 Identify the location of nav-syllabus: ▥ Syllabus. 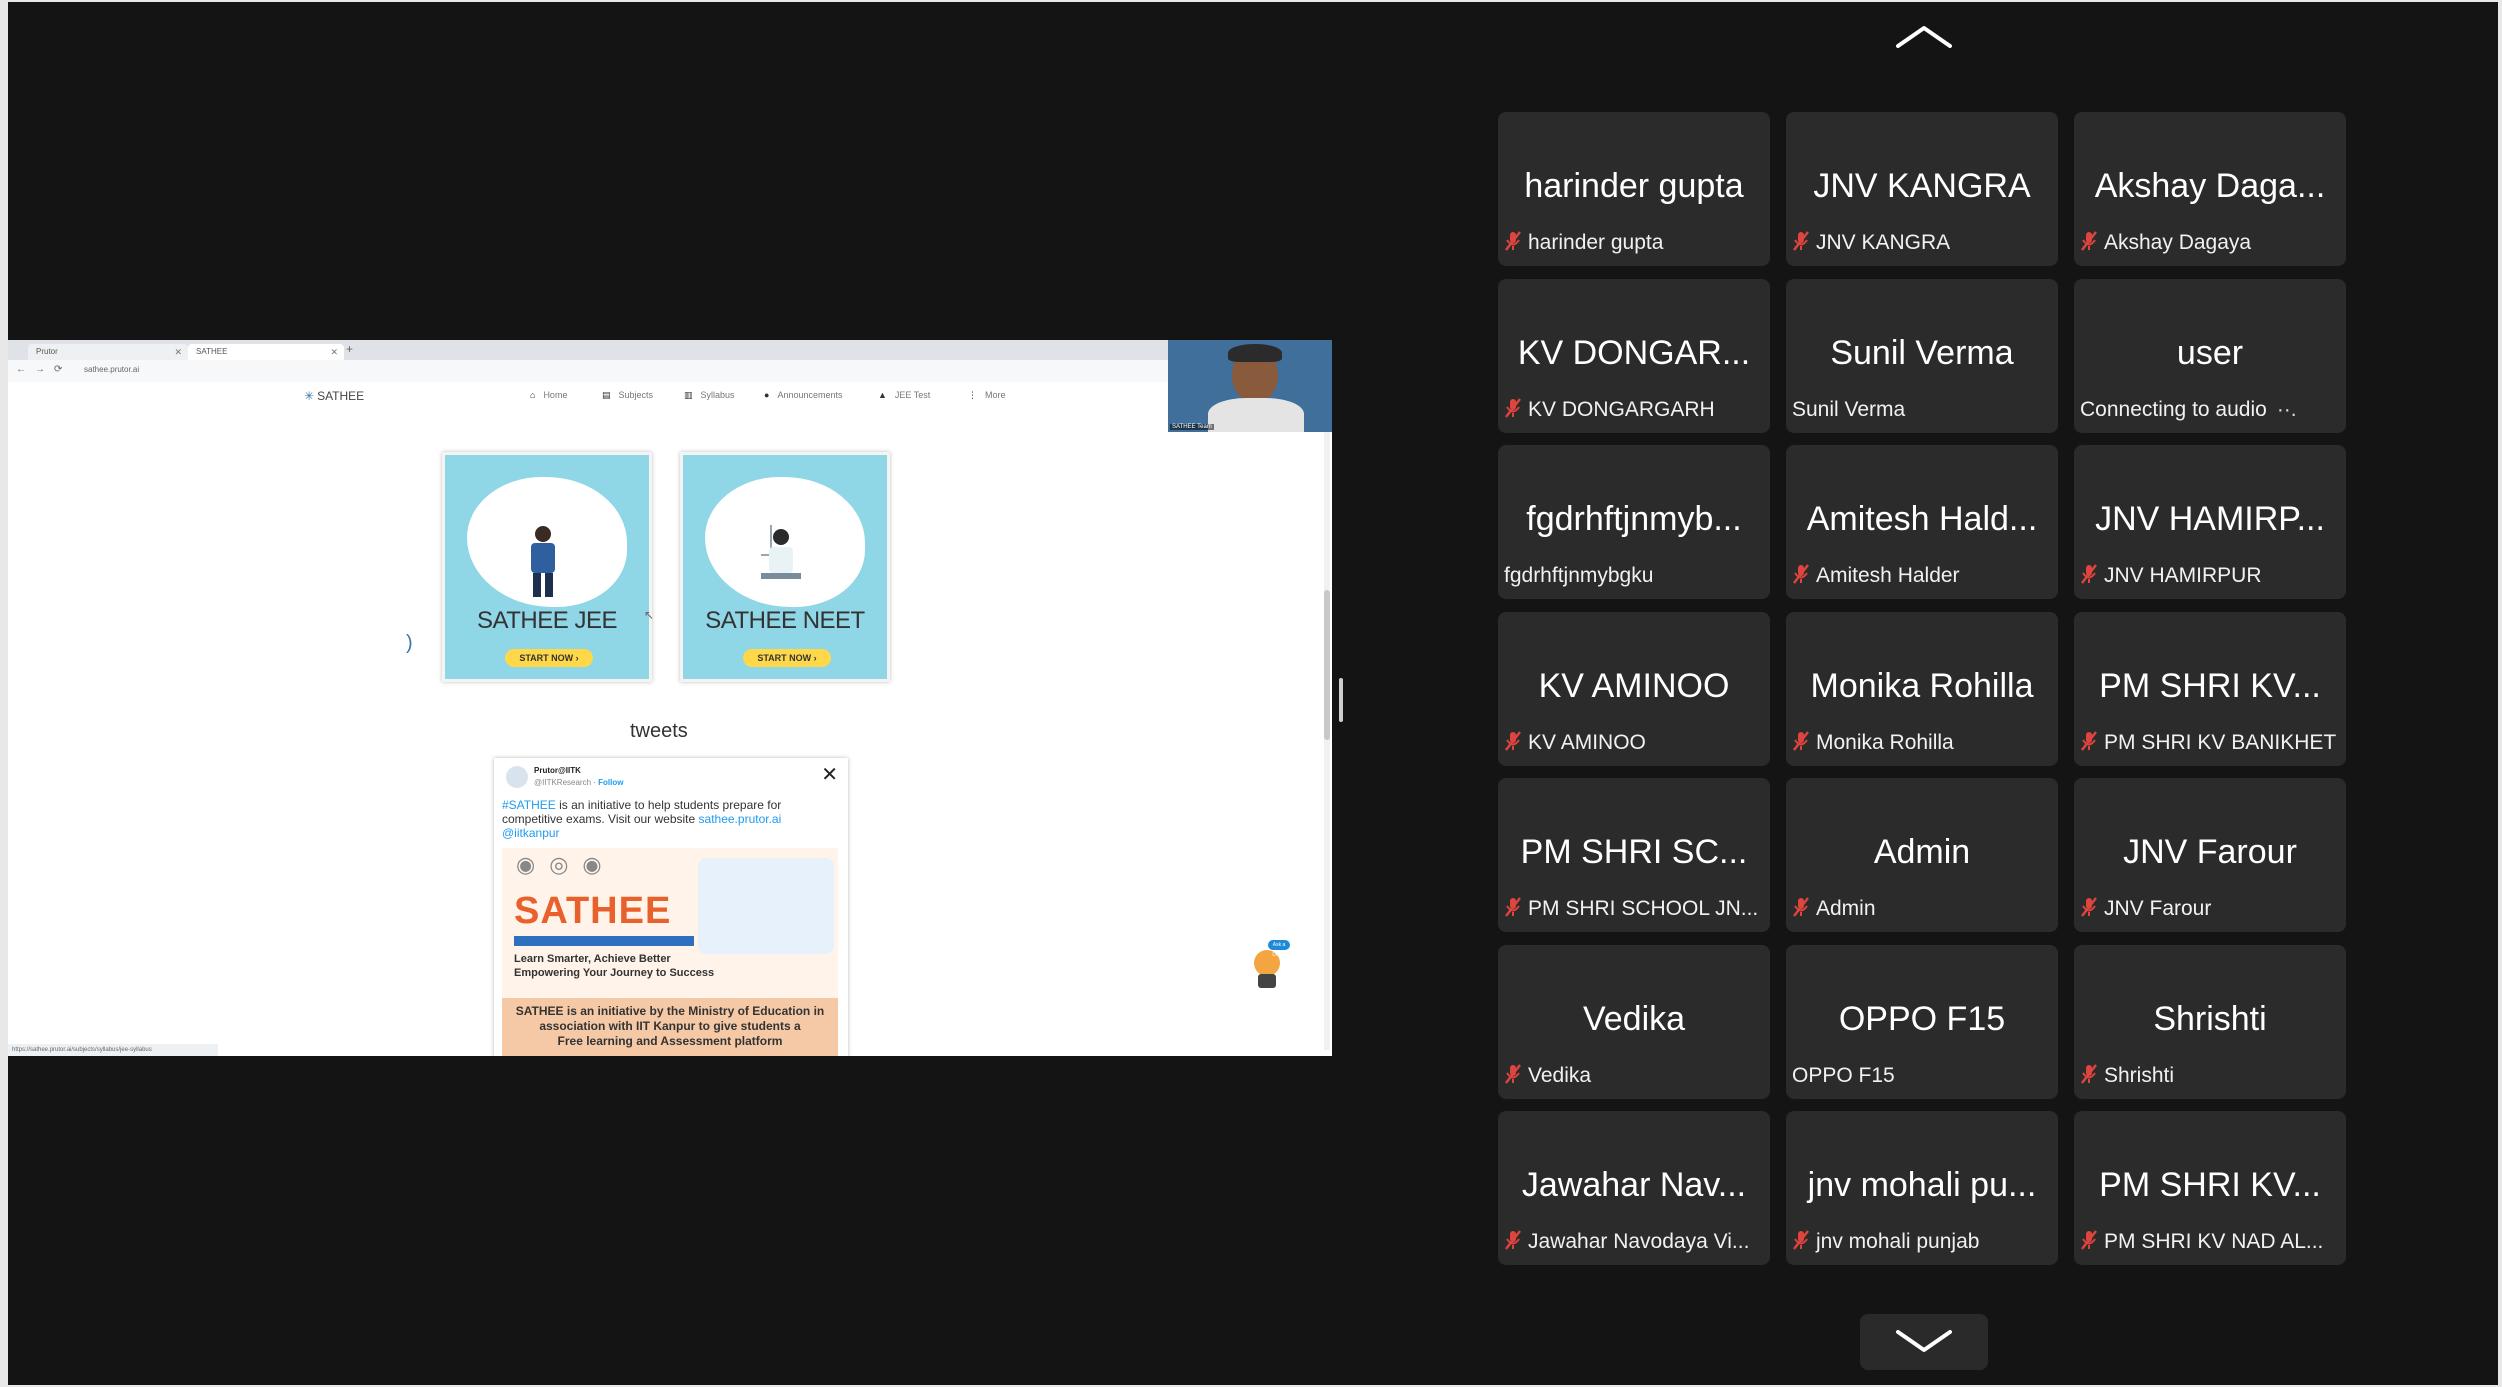
(709, 395).